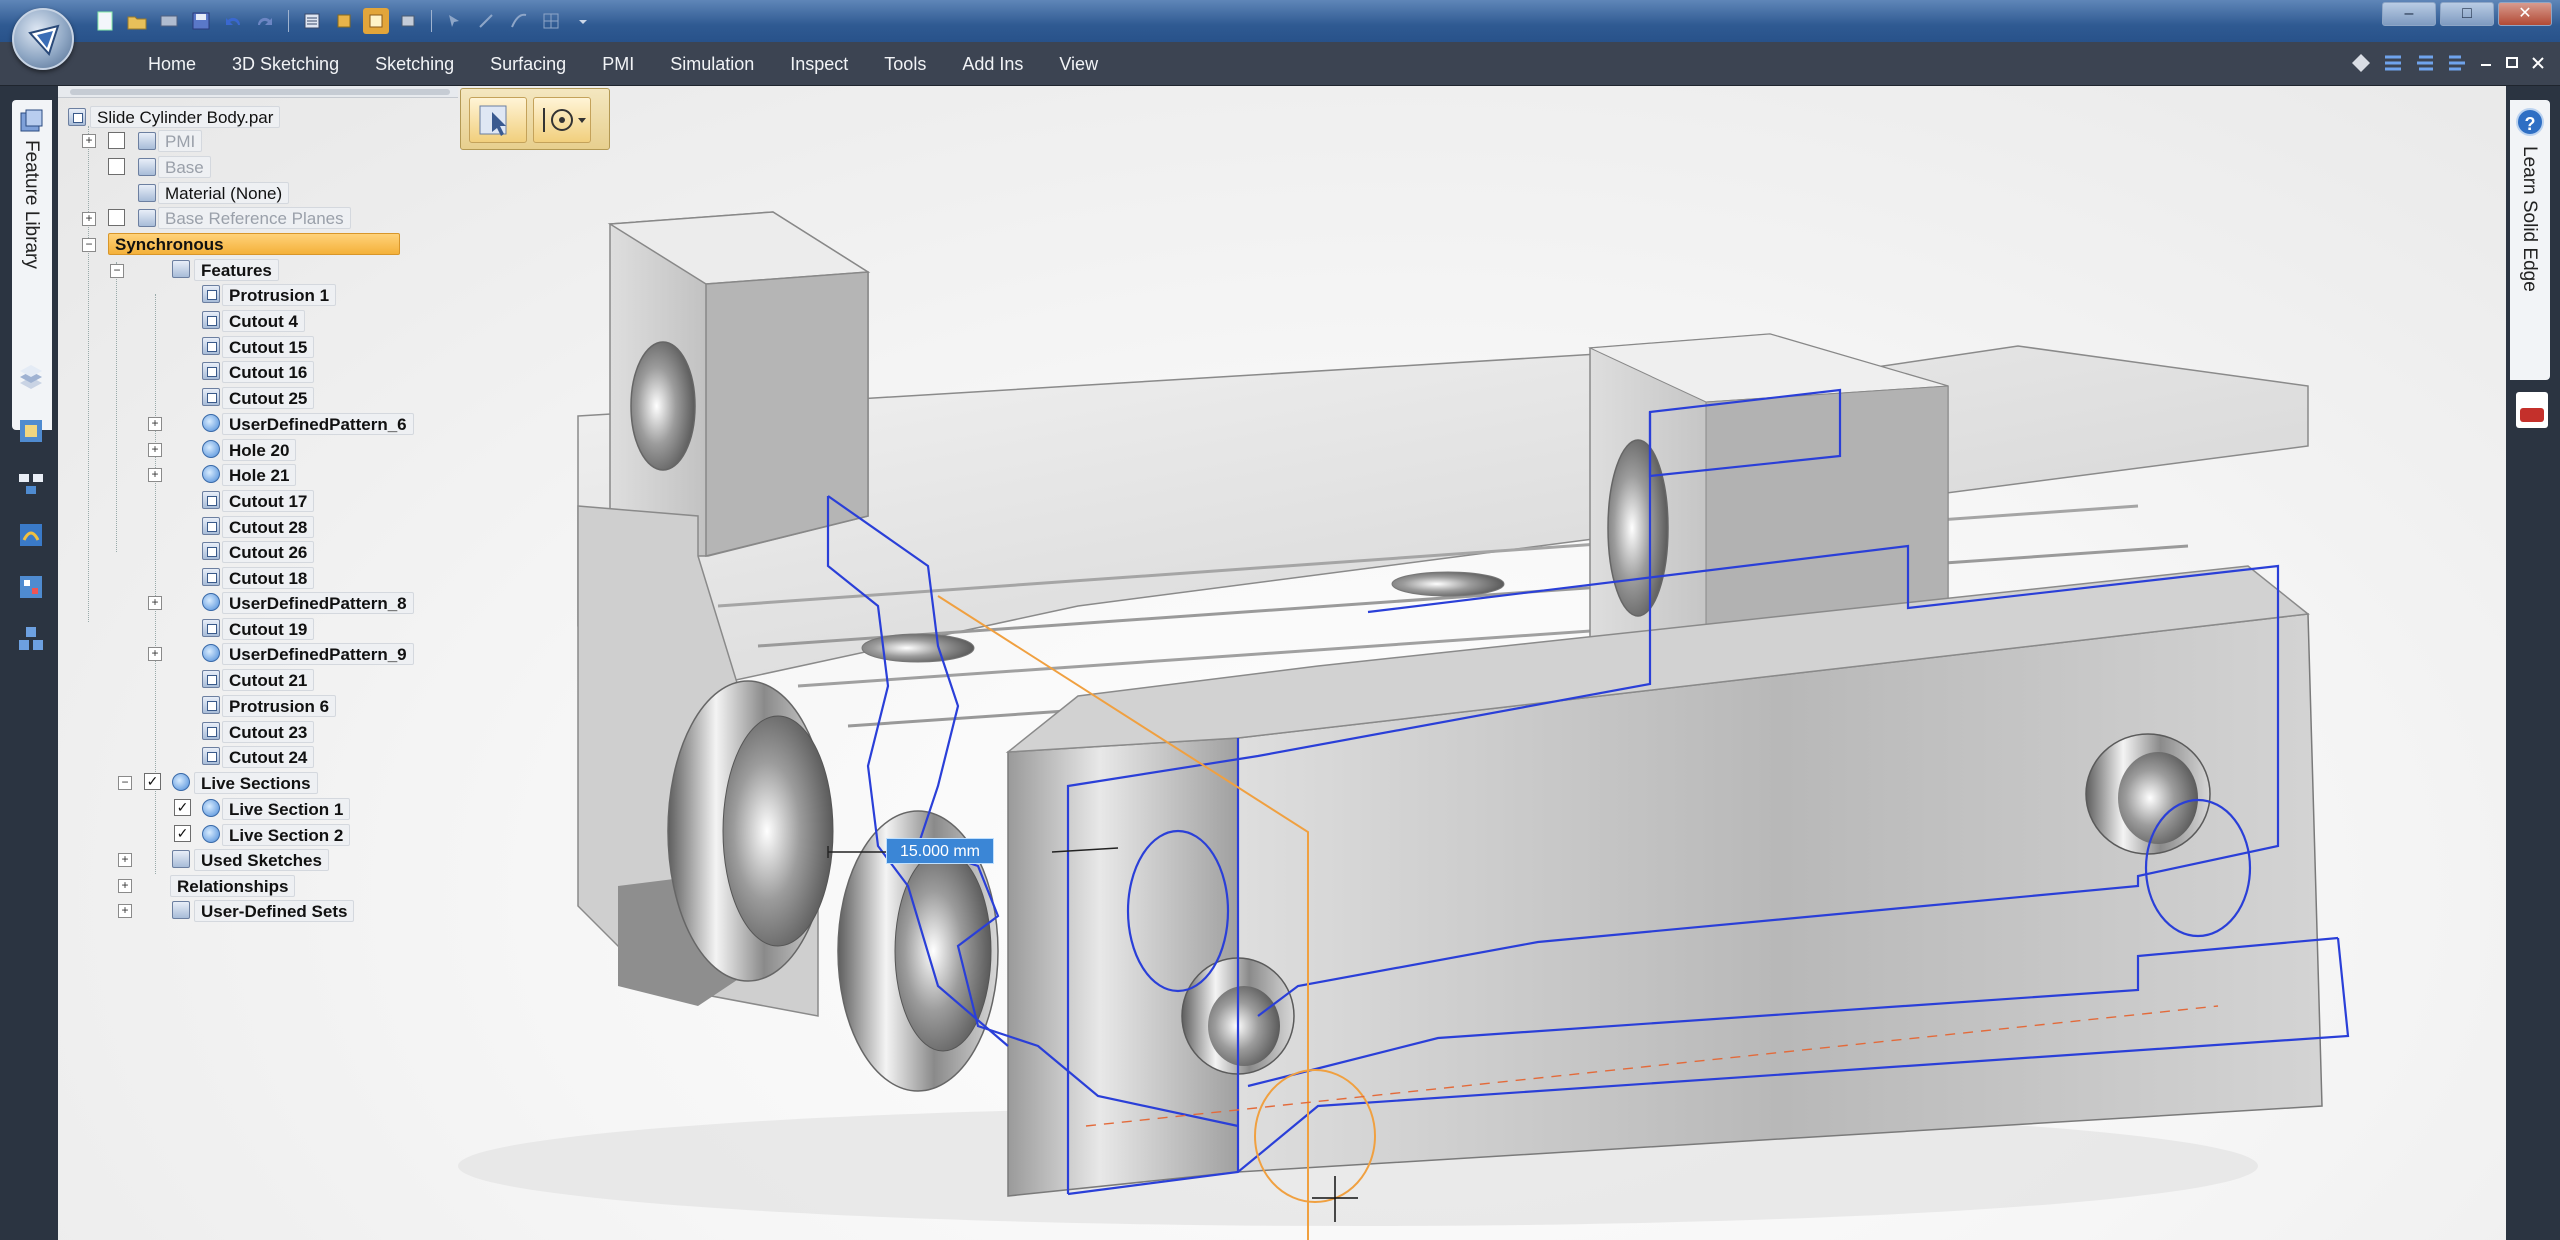 This screenshot has width=2560, height=1240. What do you see at coordinates (31, 639) in the screenshot?
I see `layout-icon` at bounding box center [31, 639].